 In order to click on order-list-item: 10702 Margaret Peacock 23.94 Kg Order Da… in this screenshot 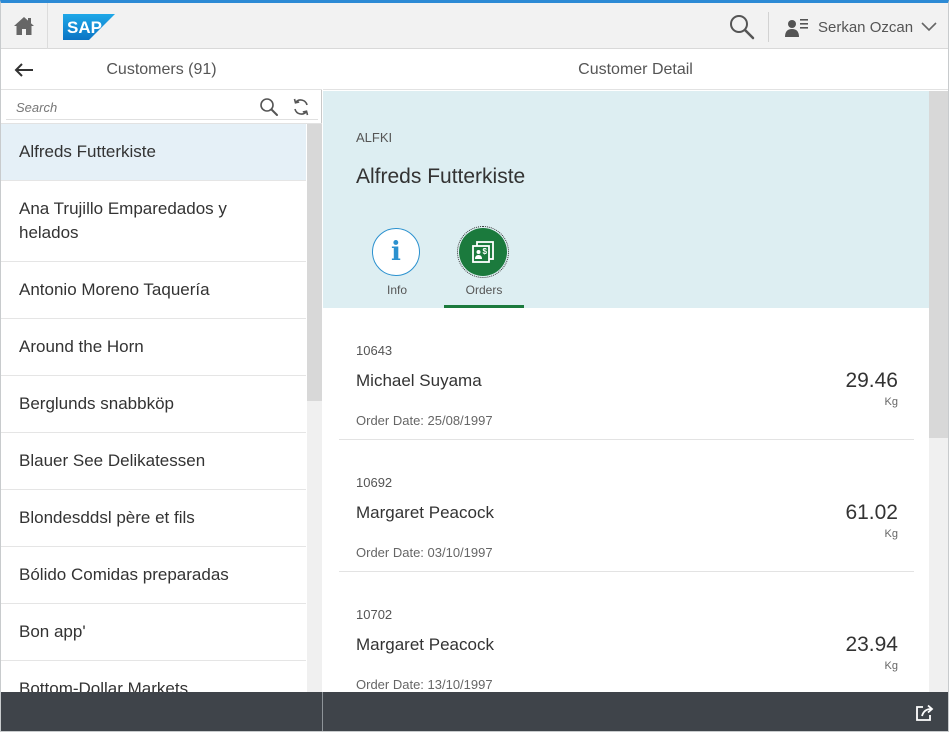, I will do `click(626, 632)`.